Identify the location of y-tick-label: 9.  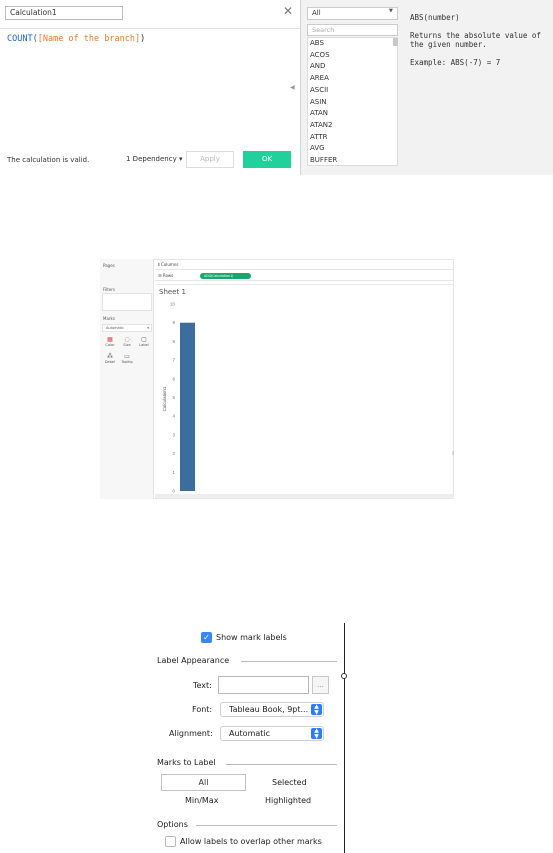
(173, 322).